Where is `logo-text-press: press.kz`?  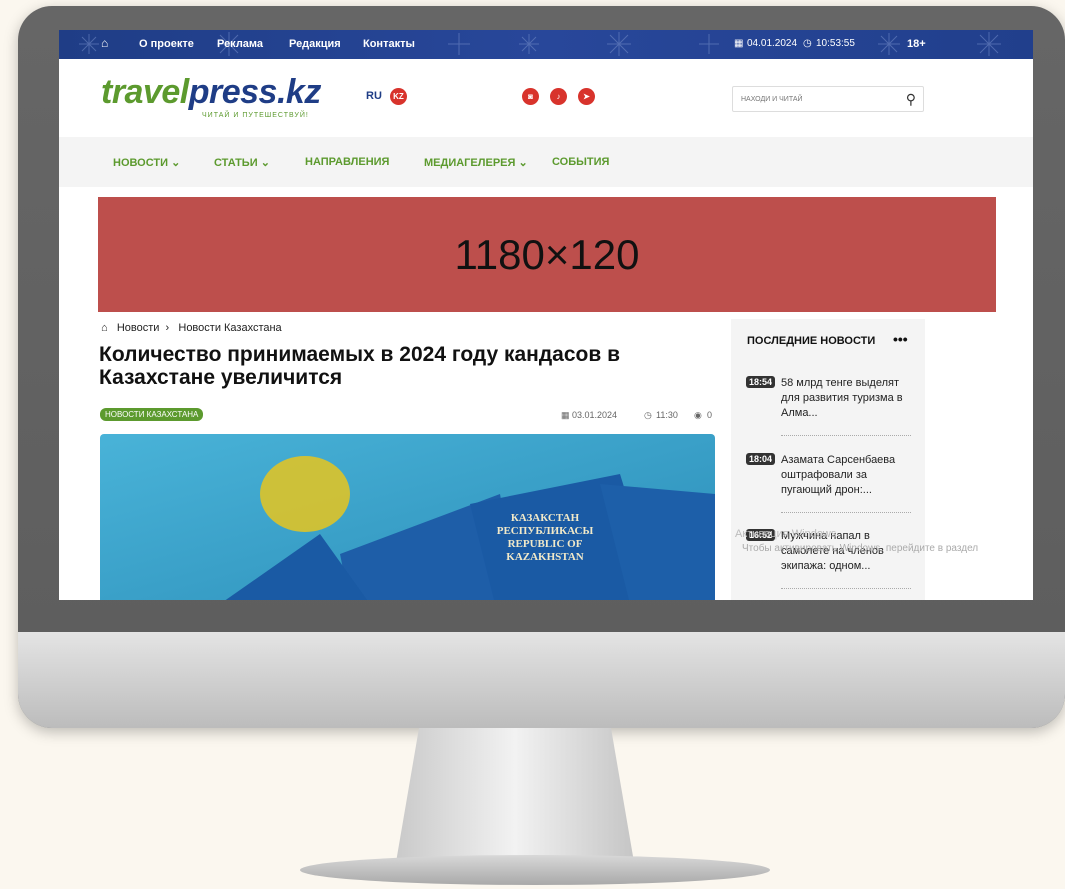 logo-text-press: press.kz is located at coordinates (255, 92).